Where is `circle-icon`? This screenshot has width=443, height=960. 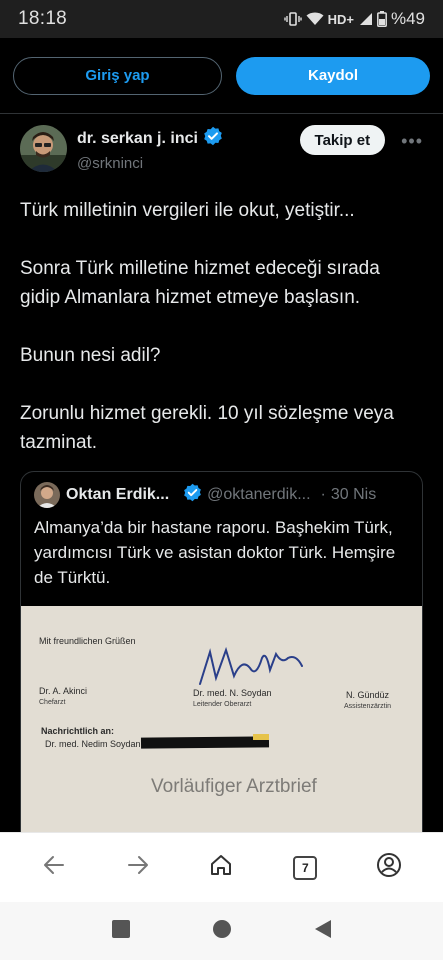 circle-icon is located at coordinates (221, 928).